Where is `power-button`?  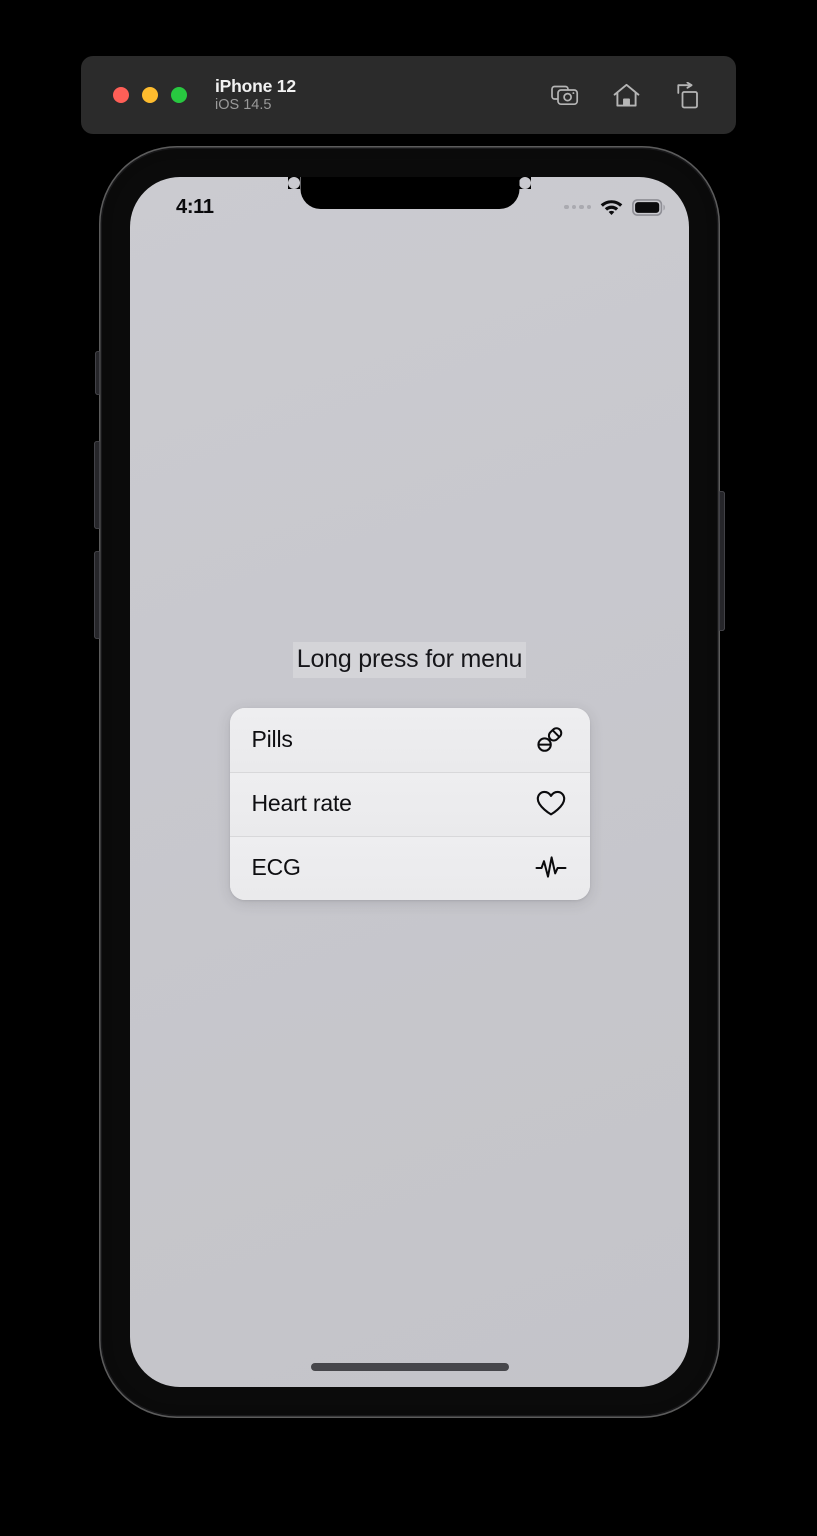
power-button is located at coordinates (722, 561).